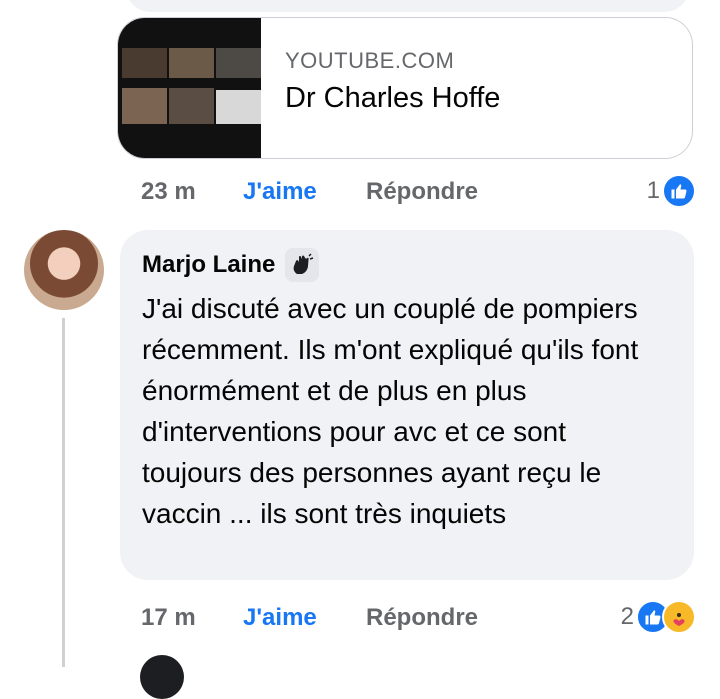 The width and height of the screenshot is (720, 699). What do you see at coordinates (64, 270) in the screenshot?
I see `avatar` at bounding box center [64, 270].